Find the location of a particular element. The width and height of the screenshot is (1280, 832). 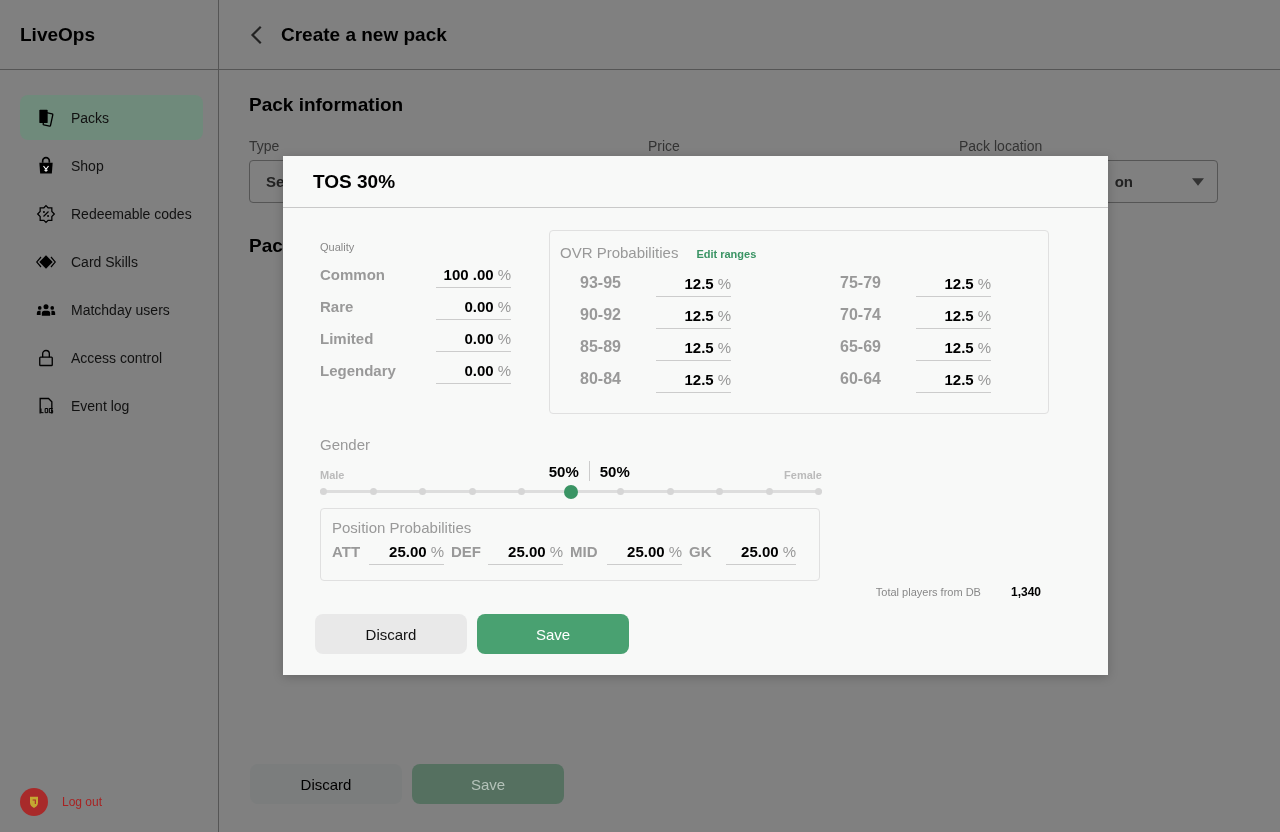

lock-icon is located at coordinates (46, 357).